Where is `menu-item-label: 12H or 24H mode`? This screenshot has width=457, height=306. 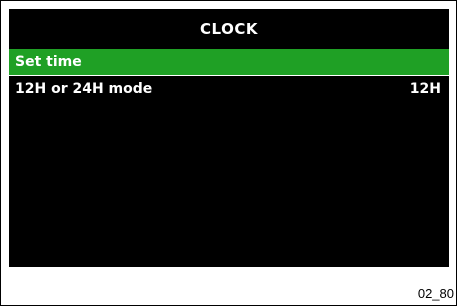 menu-item-label: 12H or 24H mode is located at coordinates (84, 89).